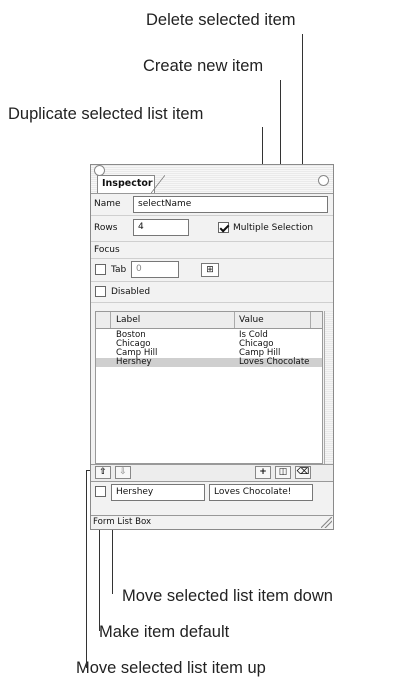  I want to click on plus-icon: +, so click(263, 472).